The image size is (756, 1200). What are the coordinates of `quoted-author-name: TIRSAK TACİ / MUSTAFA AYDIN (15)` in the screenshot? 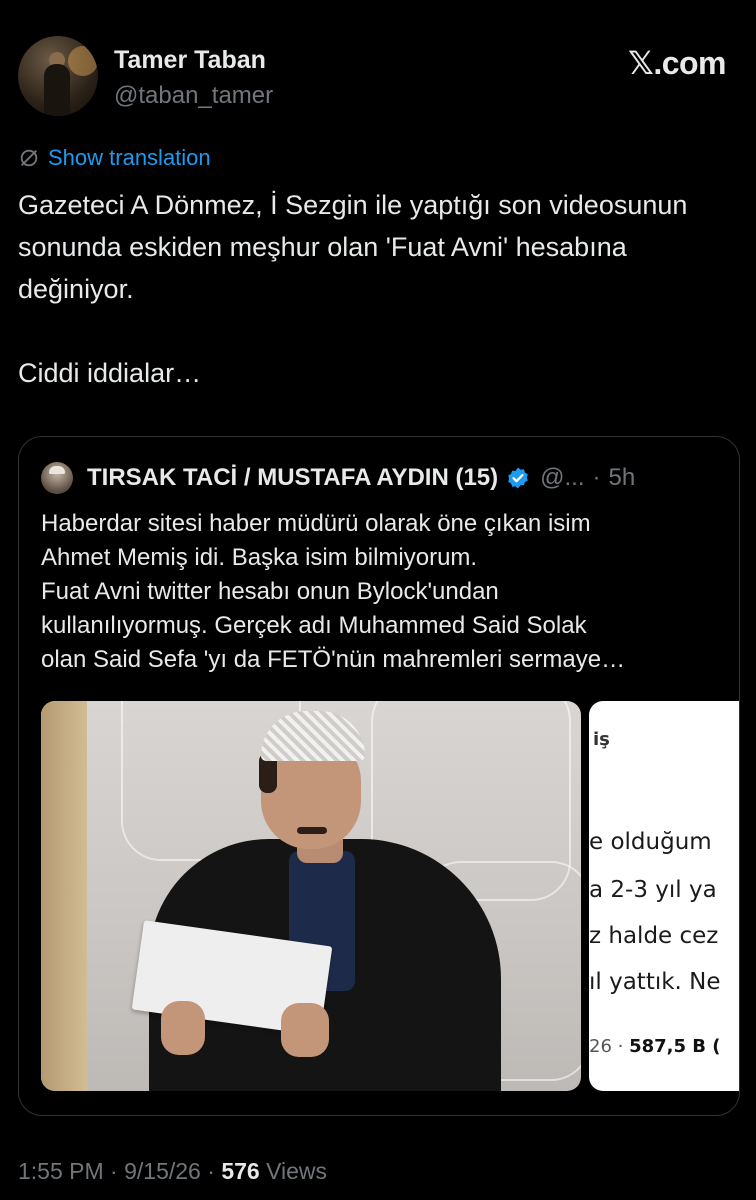 It's located at (293, 477).